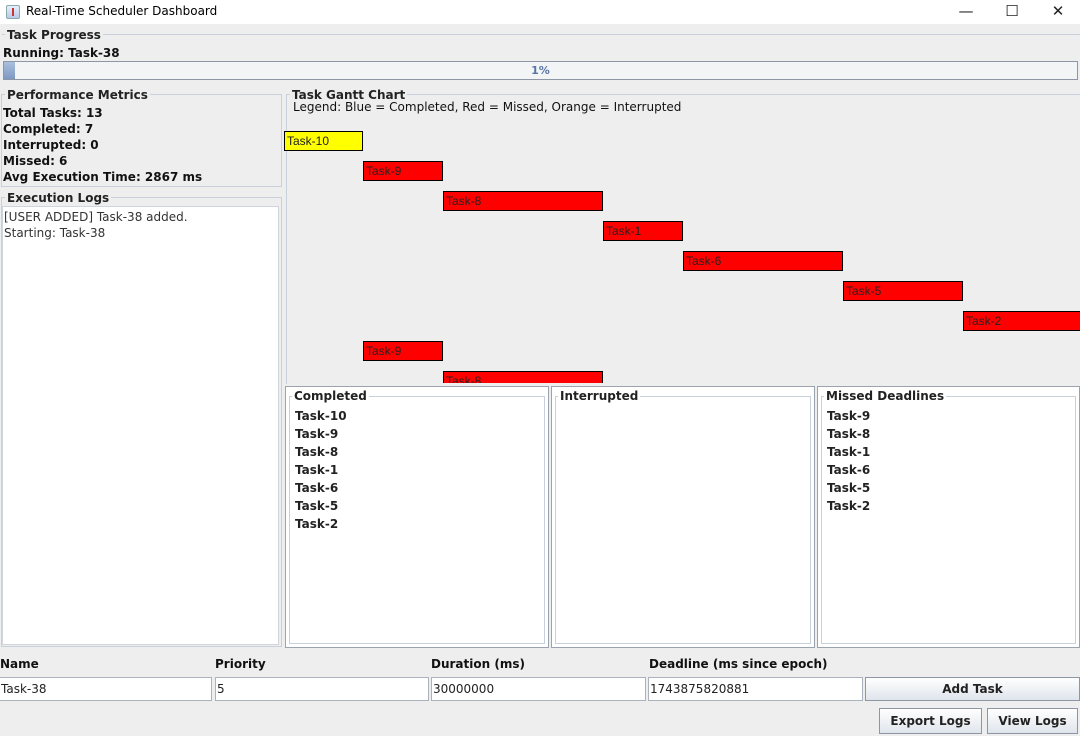 The height and width of the screenshot is (736, 1080). Describe the element at coordinates (643, 231) in the screenshot. I see `gantt-bar: Task-1` at that location.